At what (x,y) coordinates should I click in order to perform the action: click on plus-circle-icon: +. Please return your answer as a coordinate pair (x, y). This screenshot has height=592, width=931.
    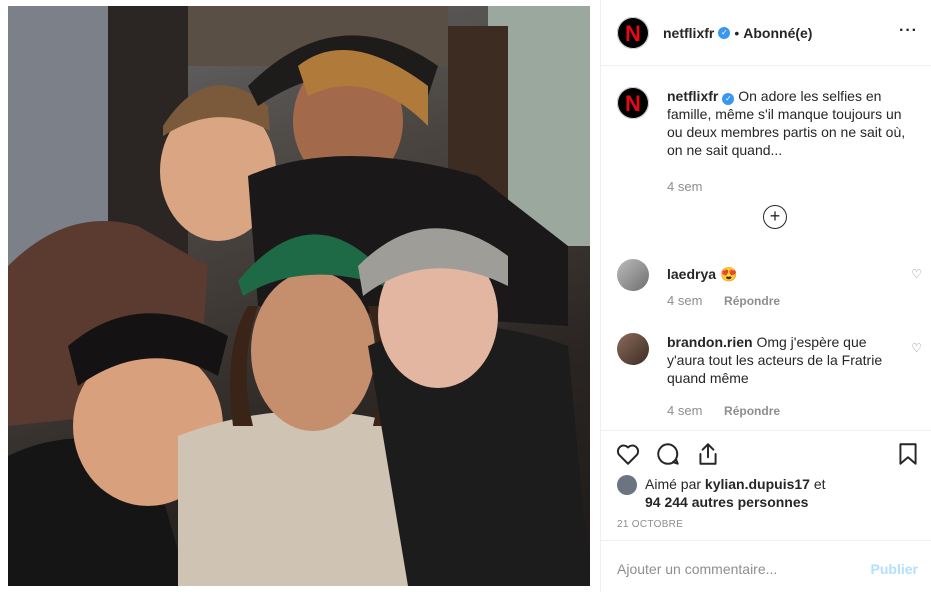
    Looking at the image, I should click on (775, 217).